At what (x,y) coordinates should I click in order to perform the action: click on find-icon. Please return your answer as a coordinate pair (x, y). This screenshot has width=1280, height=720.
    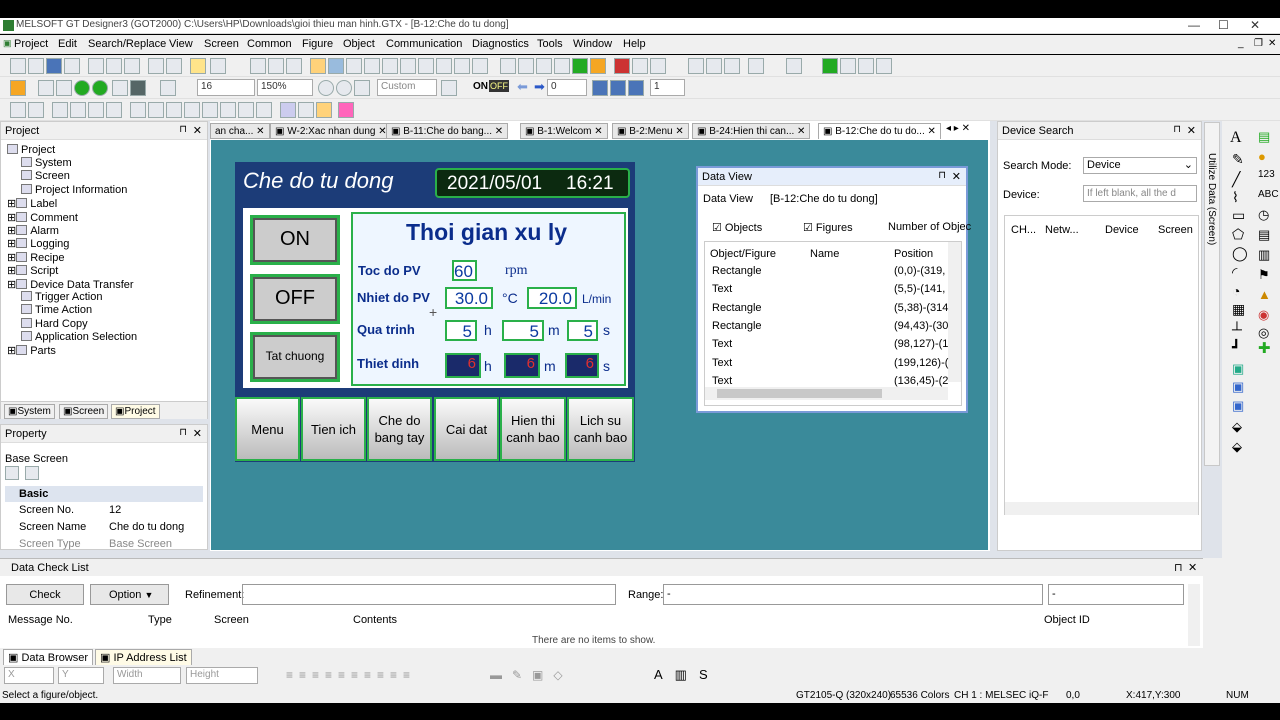
    Looking at the image, I should click on (168, 88).